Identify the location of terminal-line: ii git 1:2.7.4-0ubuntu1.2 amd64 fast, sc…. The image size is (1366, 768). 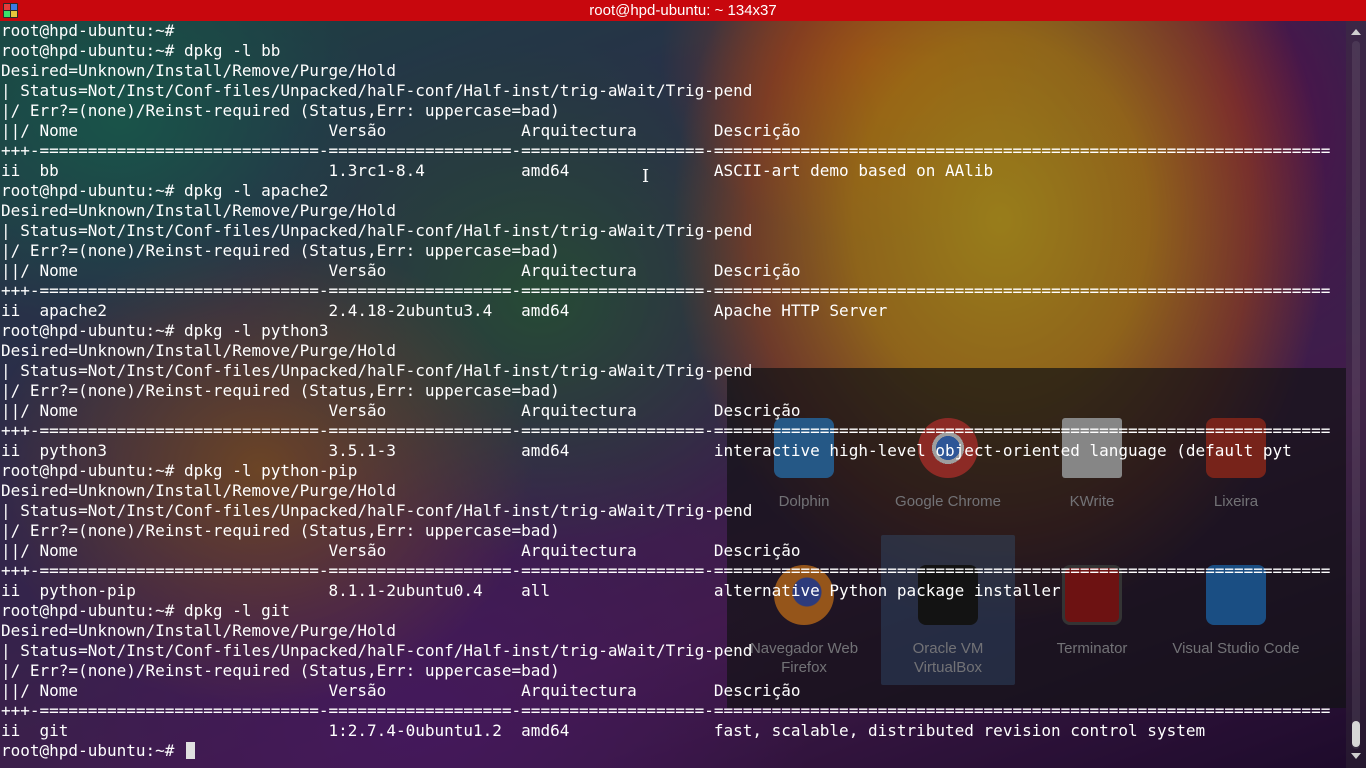
(603, 730).